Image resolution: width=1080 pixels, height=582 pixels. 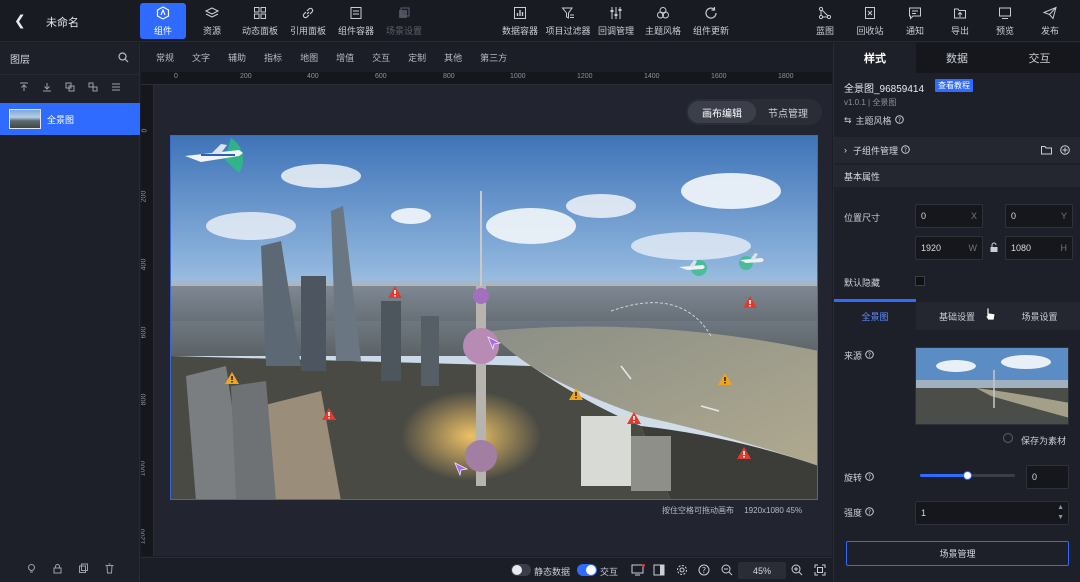 What do you see at coordinates (1047, 477) in the screenshot?
I see `rotate-input: 0` at bounding box center [1047, 477].